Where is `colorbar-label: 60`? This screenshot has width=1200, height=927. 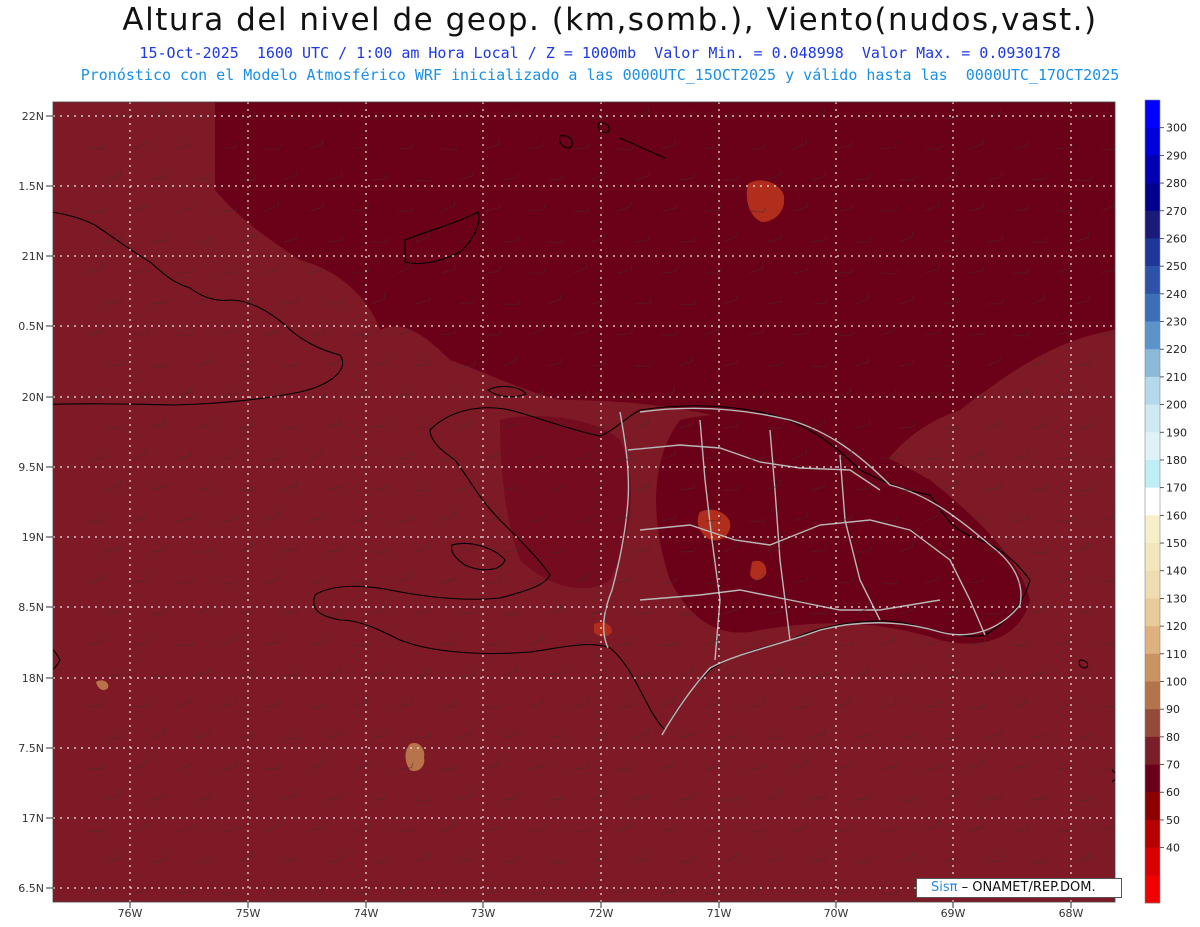 colorbar-label: 60 is located at coordinates (1173, 792).